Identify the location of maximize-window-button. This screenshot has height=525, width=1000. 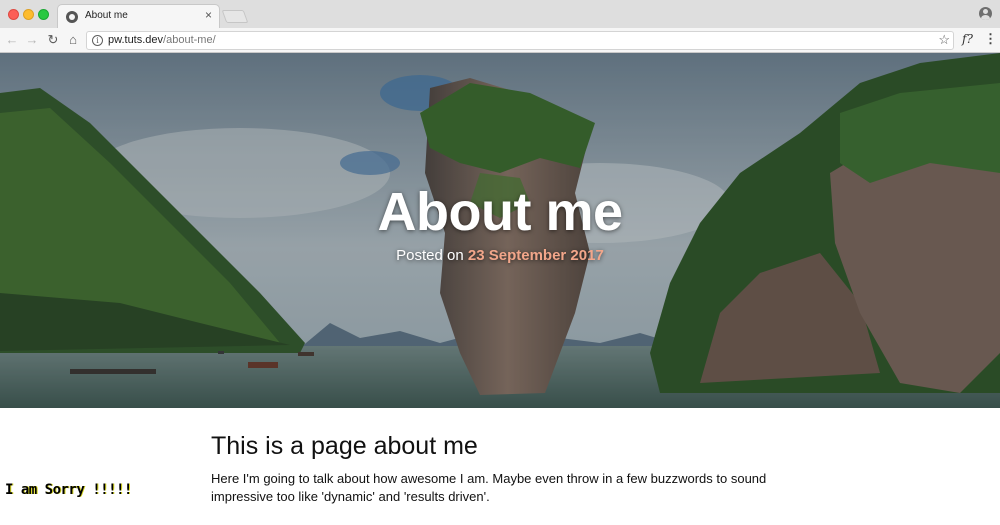
(43, 14).